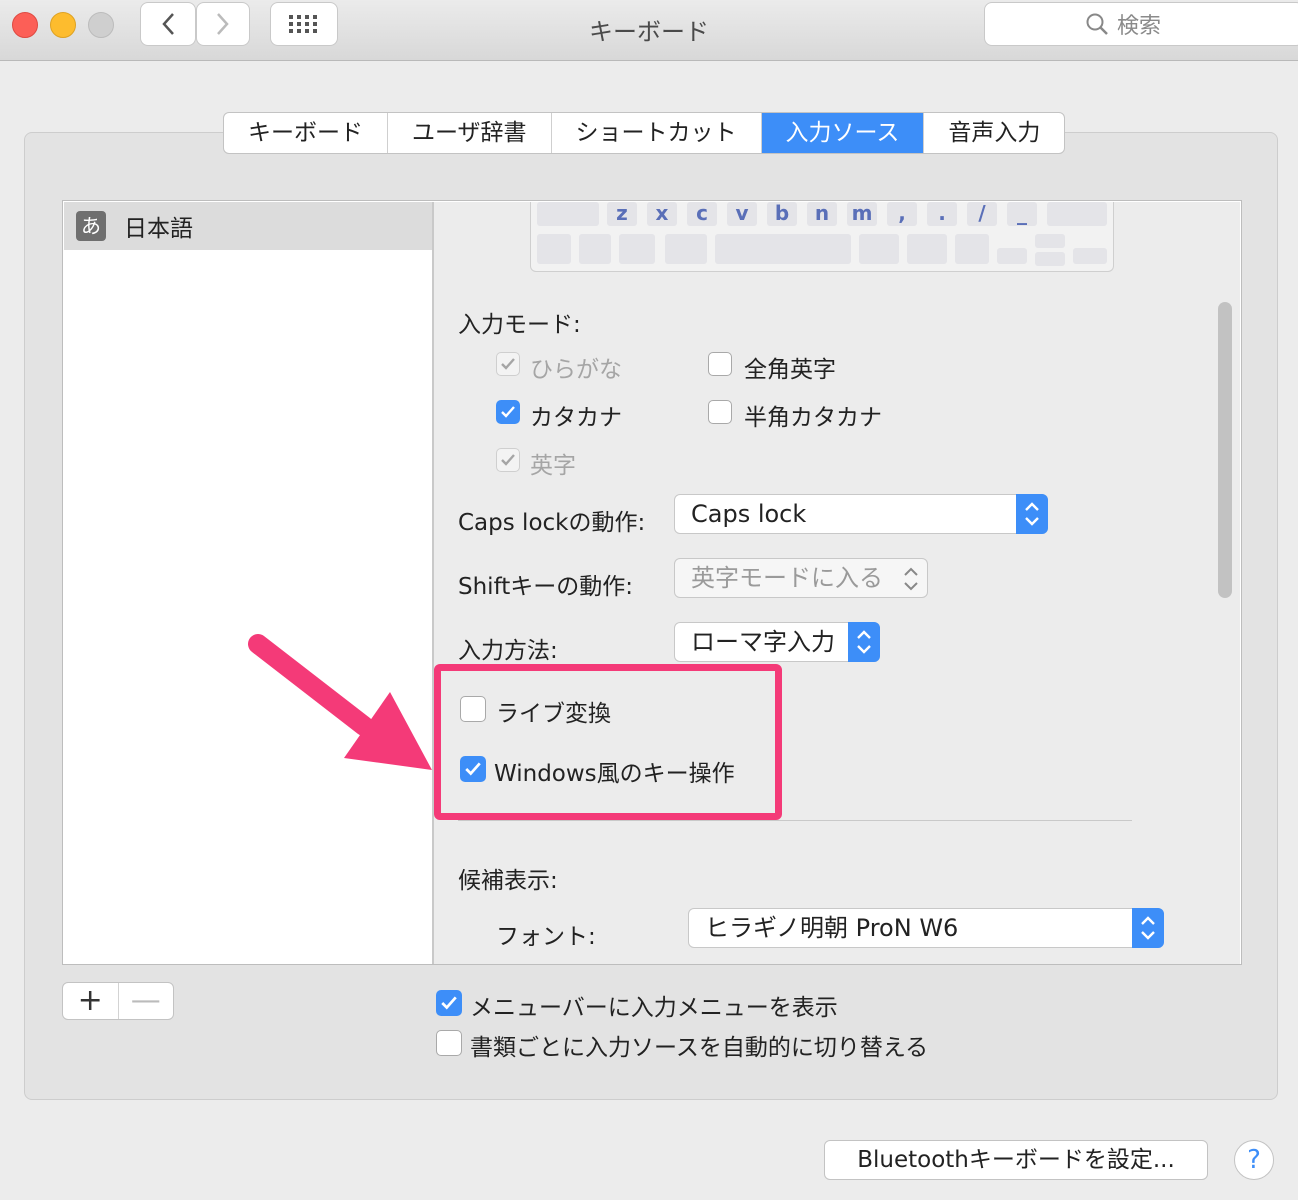 The height and width of the screenshot is (1200, 1298). I want to click on key-period: ., so click(942, 214).